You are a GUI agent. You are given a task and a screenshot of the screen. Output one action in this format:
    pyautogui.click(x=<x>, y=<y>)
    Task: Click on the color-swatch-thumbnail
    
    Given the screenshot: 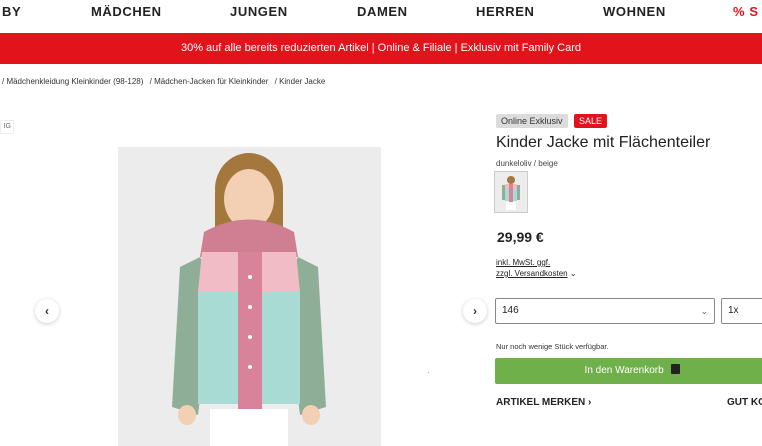 What is the action you would take?
    pyautogui.click(x=511, y=192)
    